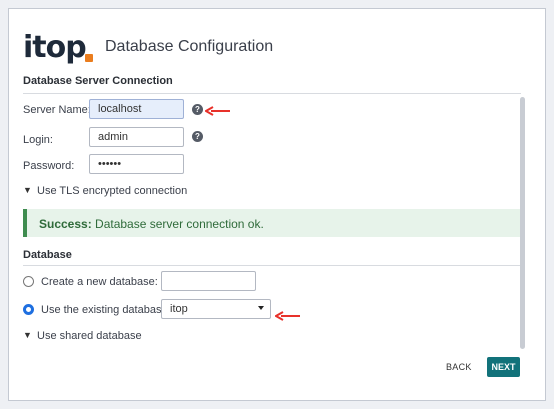 The height and width of the screenshot is (409, 554). Describe the element at coordinates (177, 224) in the screenshot. I see `alert-message: Database server connection ok.` at that location.